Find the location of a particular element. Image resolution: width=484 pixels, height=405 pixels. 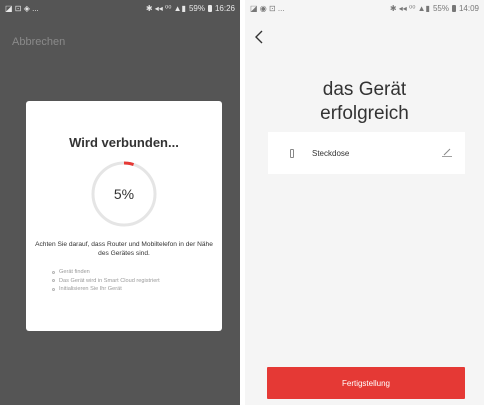

progress-percent: 5% is located at coordinates (124, 194).